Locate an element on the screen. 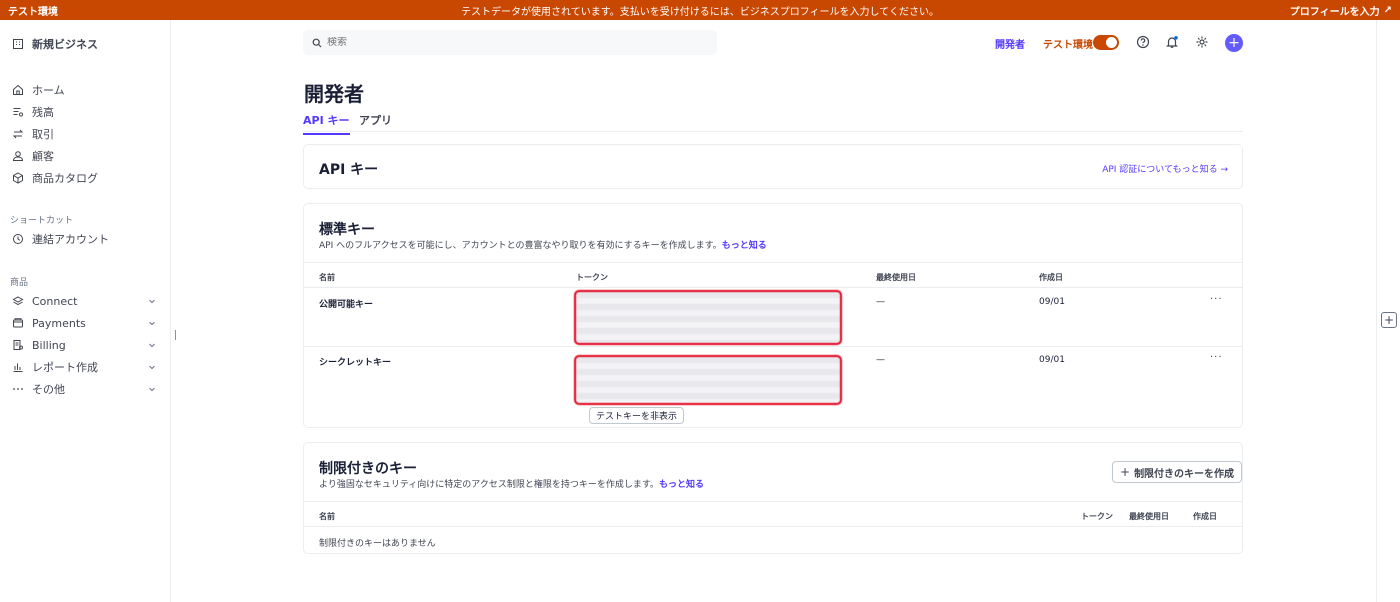 This screenshot has height=602, width=1400. home-icon is located at coordinates (18, 89).